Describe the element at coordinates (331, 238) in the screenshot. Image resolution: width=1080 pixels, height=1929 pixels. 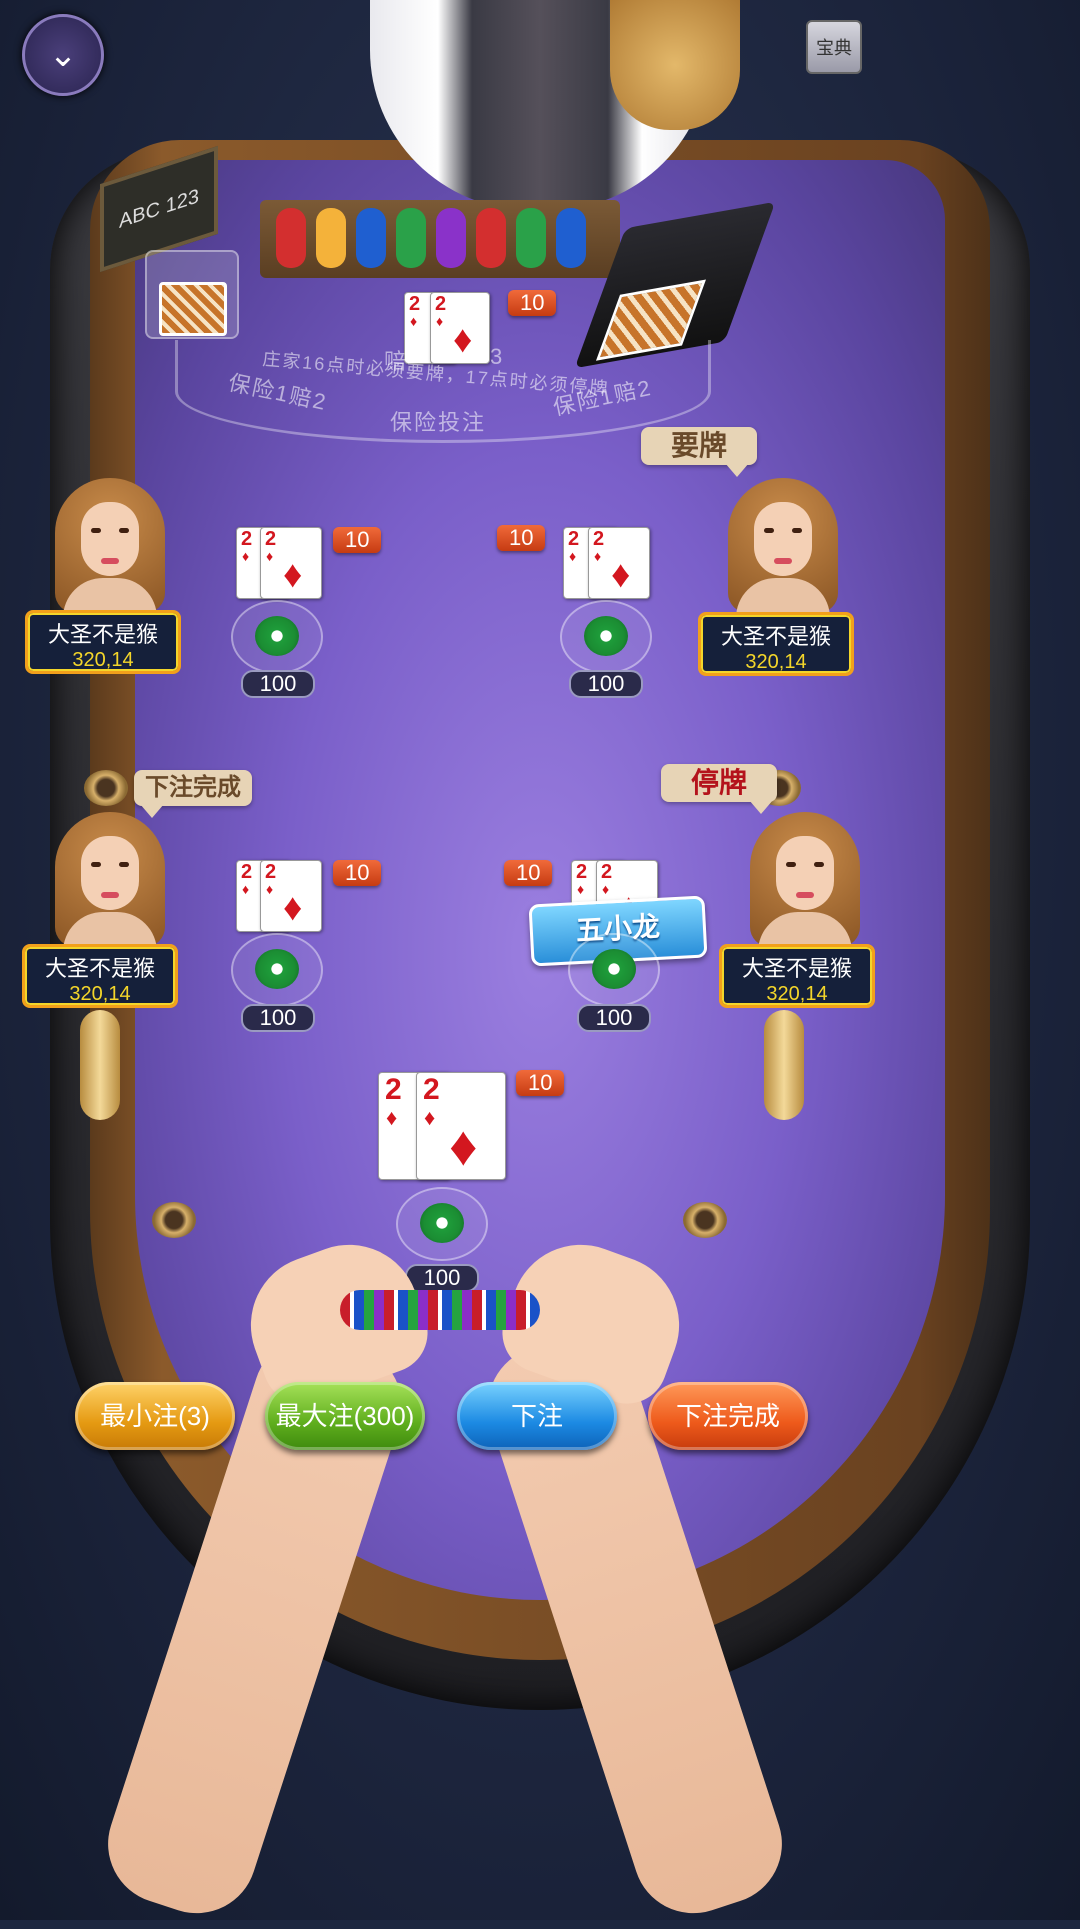
I see `rack-chips-yellow` at that location.